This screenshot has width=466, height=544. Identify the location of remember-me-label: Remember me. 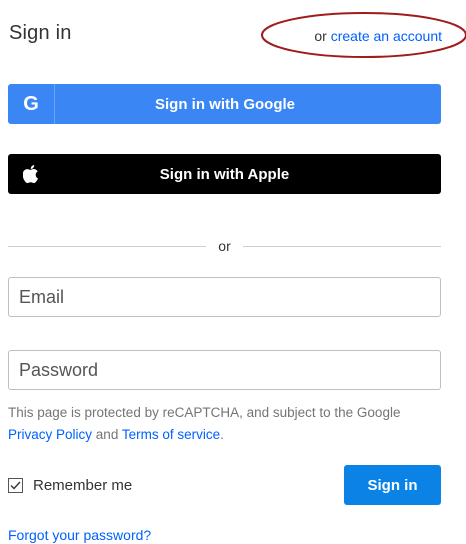
(83, 485).